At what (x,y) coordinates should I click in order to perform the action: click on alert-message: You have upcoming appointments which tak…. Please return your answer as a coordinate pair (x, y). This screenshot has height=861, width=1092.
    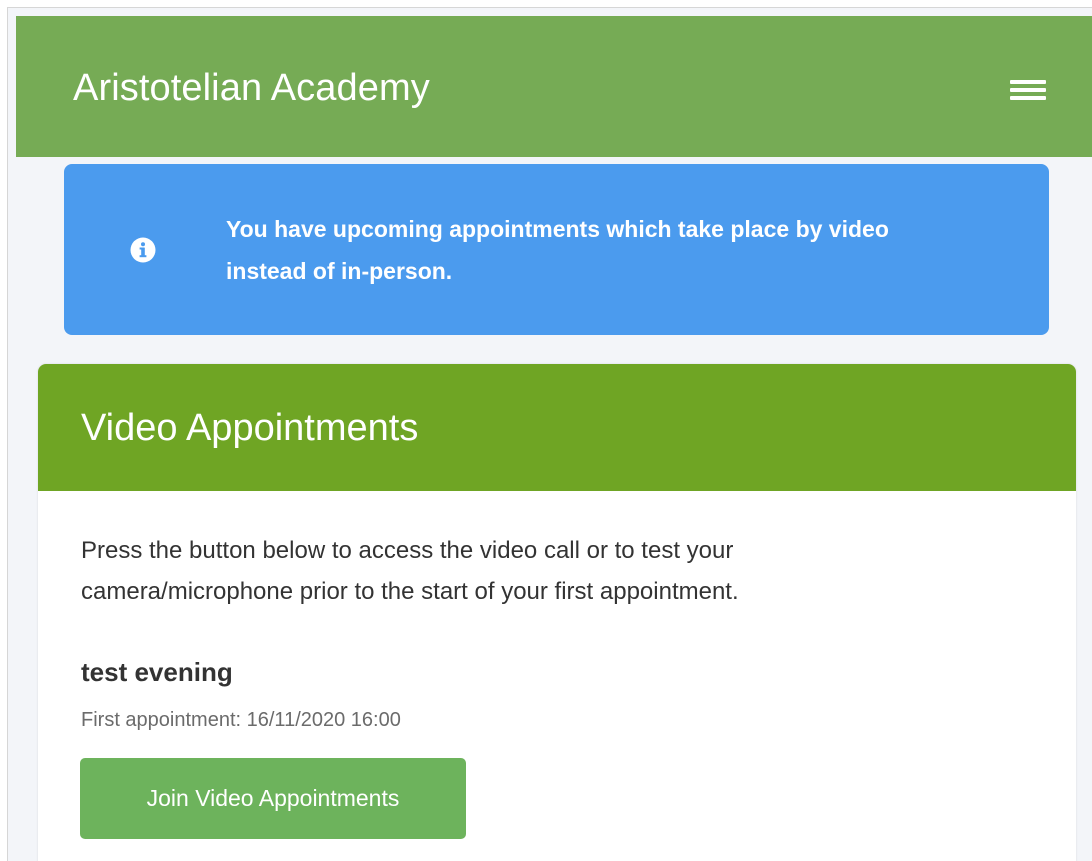
    Looking at the image, I should click on (626, 250).